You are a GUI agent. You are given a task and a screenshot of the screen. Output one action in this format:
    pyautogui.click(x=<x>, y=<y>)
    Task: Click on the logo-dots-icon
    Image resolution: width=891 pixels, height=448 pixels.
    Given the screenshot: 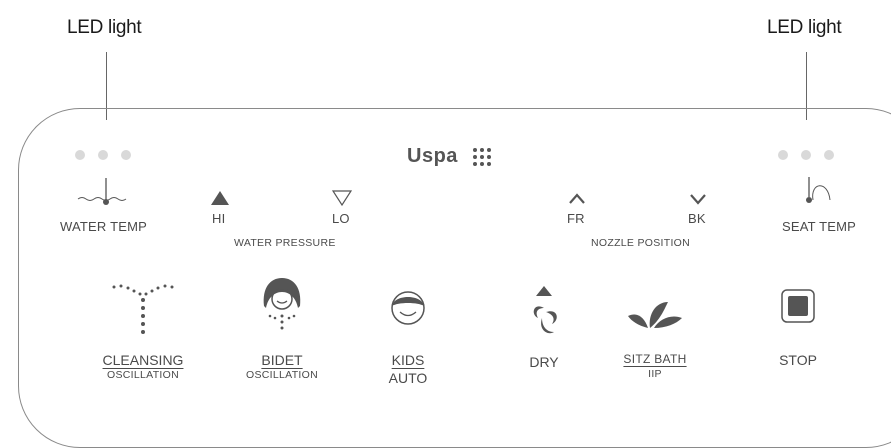 What is the action you would take?
    pyautogui.click(x=482, y=157)
    